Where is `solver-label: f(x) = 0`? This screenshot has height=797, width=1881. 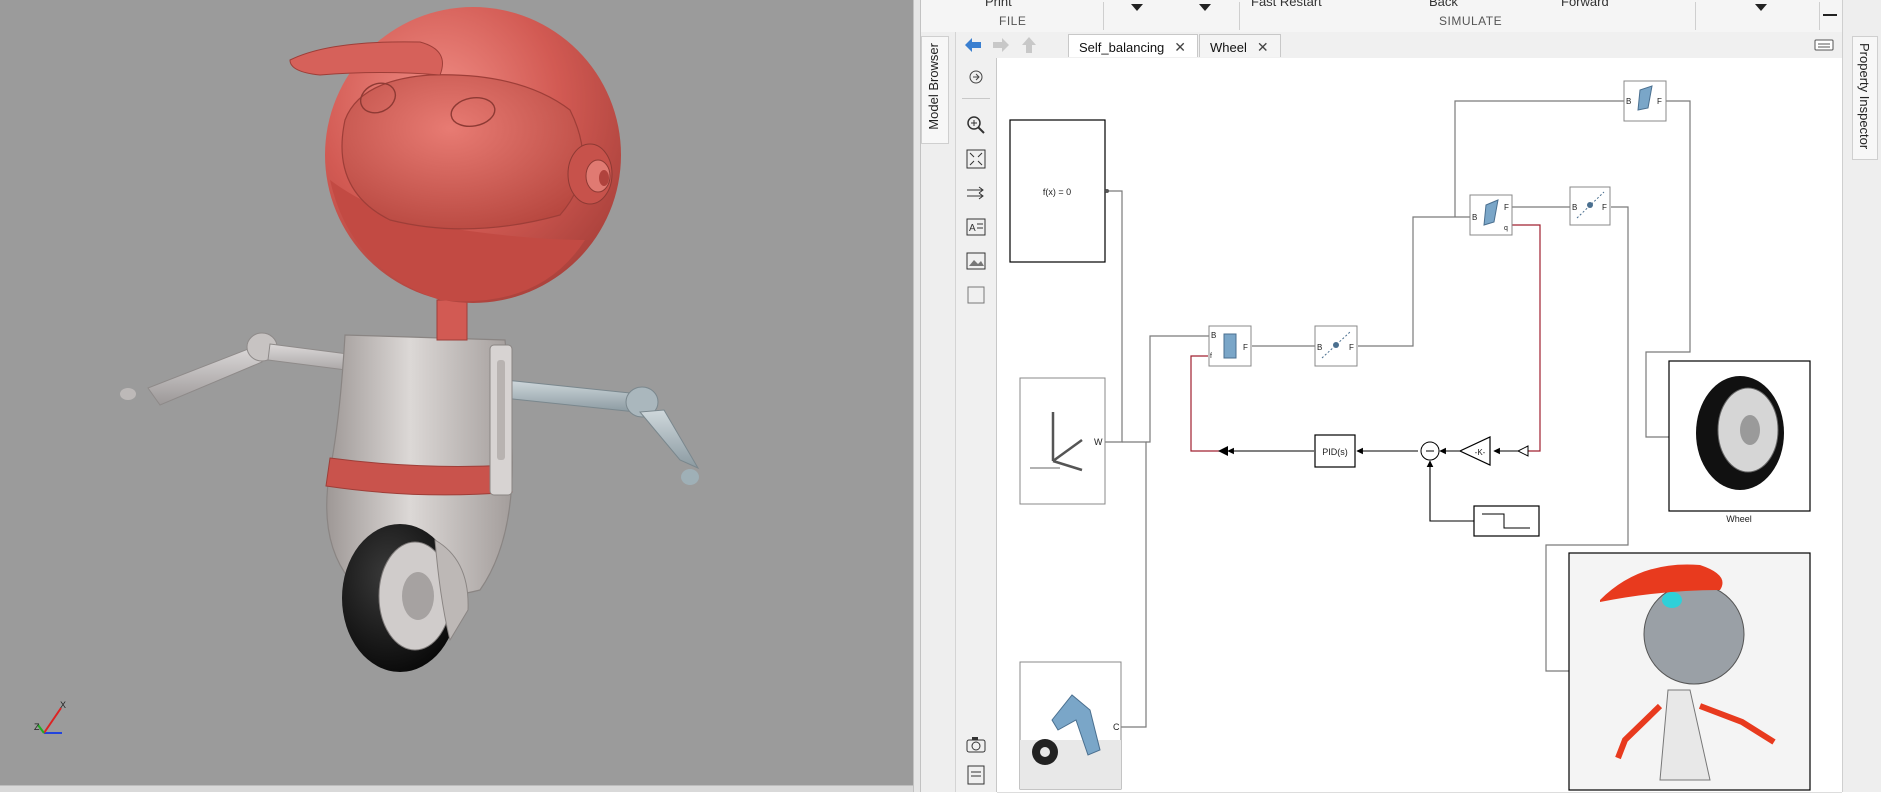
solver-label: f(x) = 0 is located at coordinates (1057, 192).